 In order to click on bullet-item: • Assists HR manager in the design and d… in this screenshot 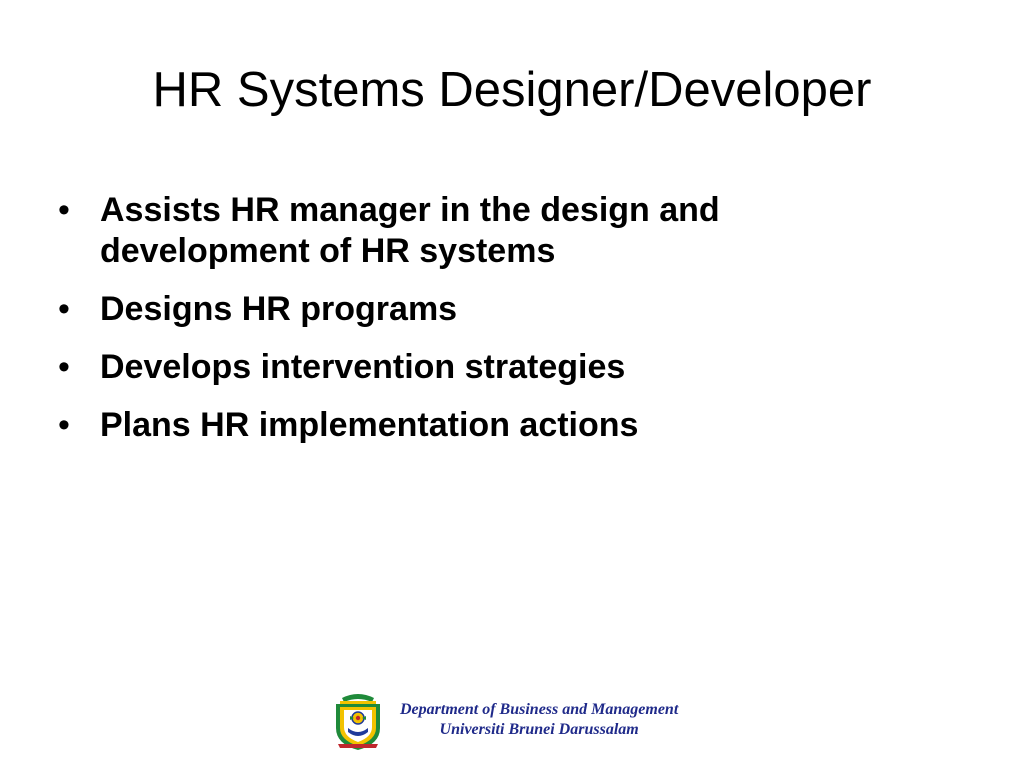, I will do `click(488, 231)`.